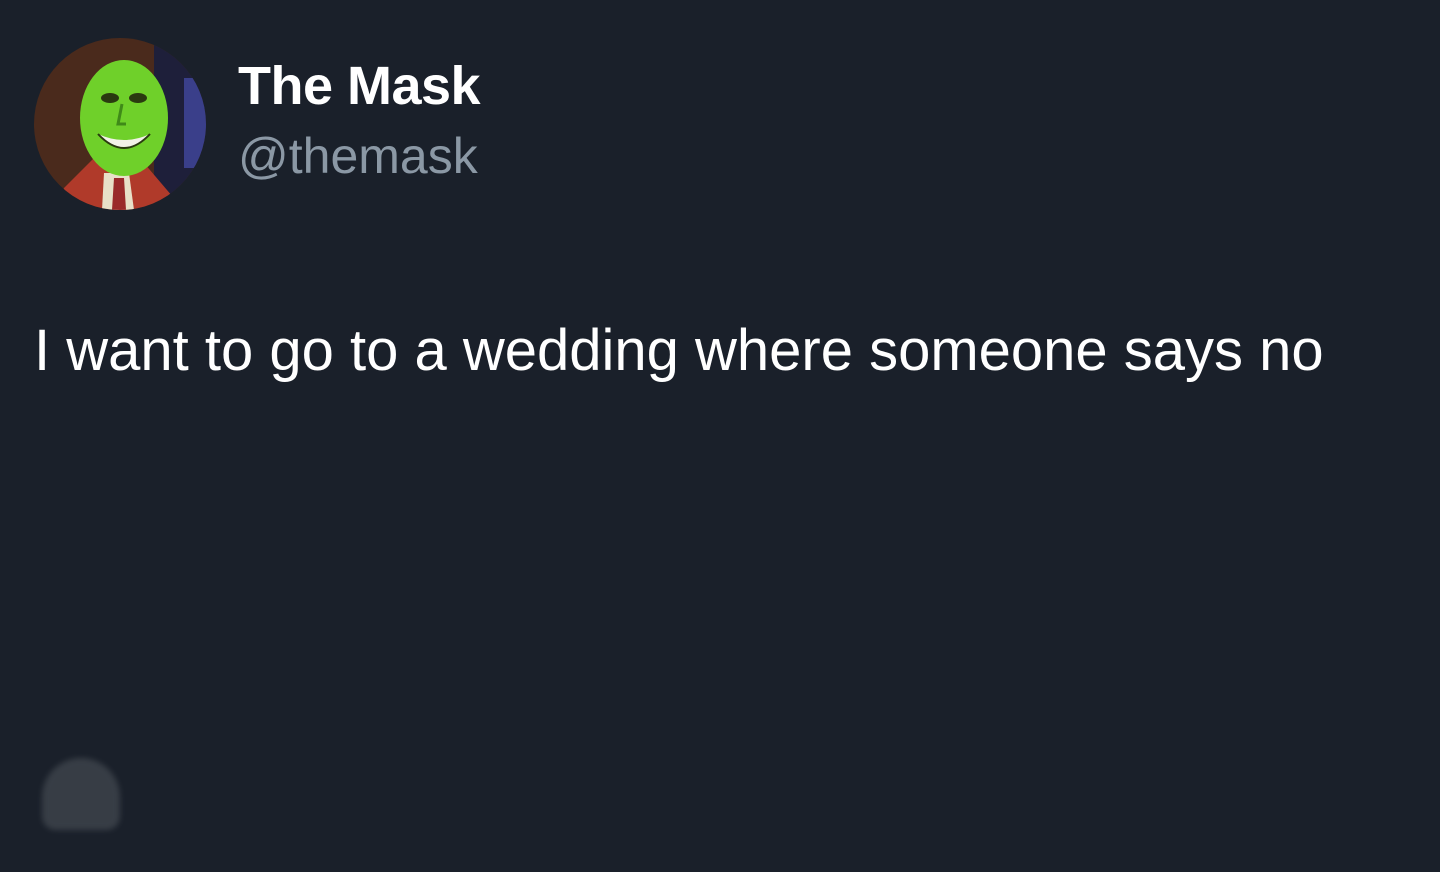  What do you see at coordinates (81, 794) in the screenshot?
I see `blurred-avatar-icon` at bounding box center [81, 794].